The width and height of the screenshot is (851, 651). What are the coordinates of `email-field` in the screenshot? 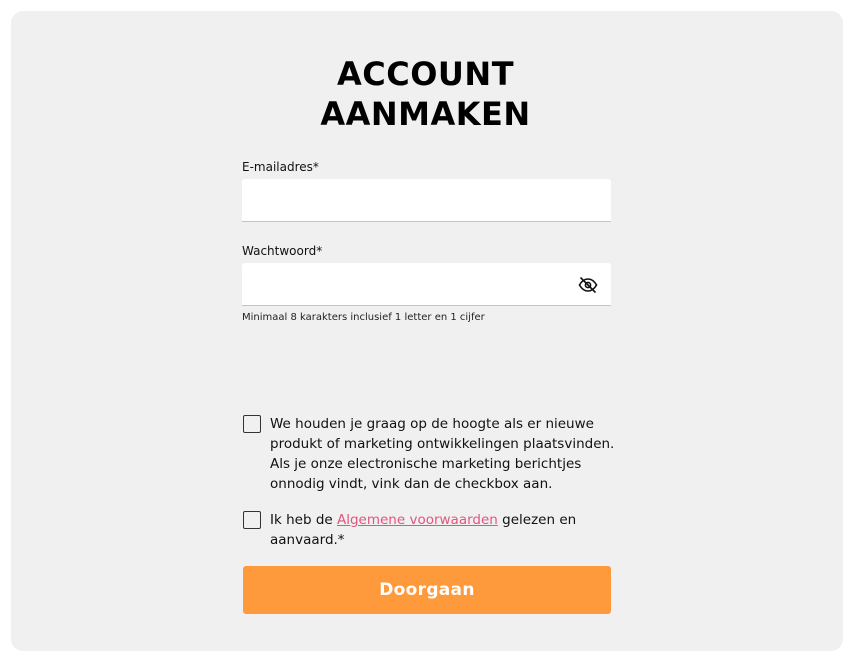 It's located at (426, 200).